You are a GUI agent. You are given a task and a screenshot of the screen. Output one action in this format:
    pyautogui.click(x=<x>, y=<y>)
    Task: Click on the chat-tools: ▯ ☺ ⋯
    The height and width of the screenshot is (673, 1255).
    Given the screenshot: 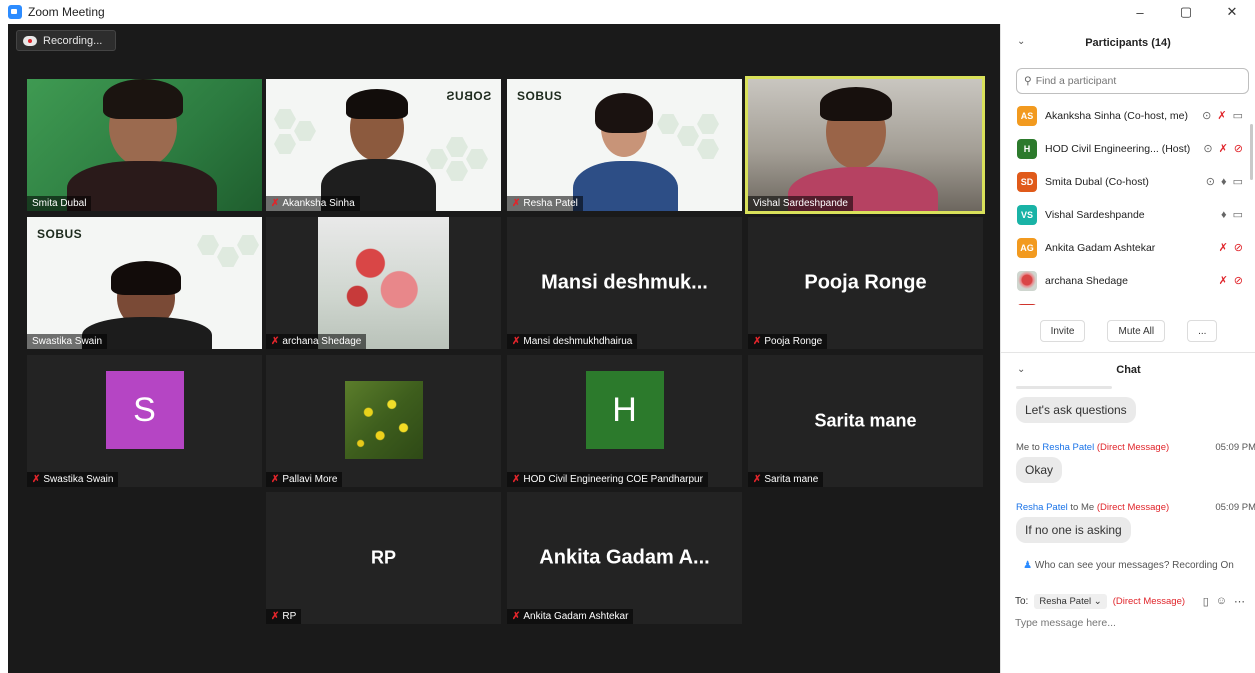 What is the action you would take?
    pyautogui.click(x=1224, y=601)
    